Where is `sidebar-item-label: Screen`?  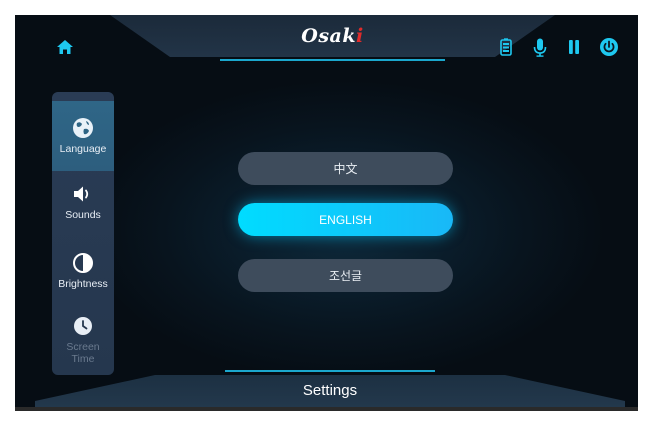 sidebar-item-label: Screen is located at coordinates (83, 347).